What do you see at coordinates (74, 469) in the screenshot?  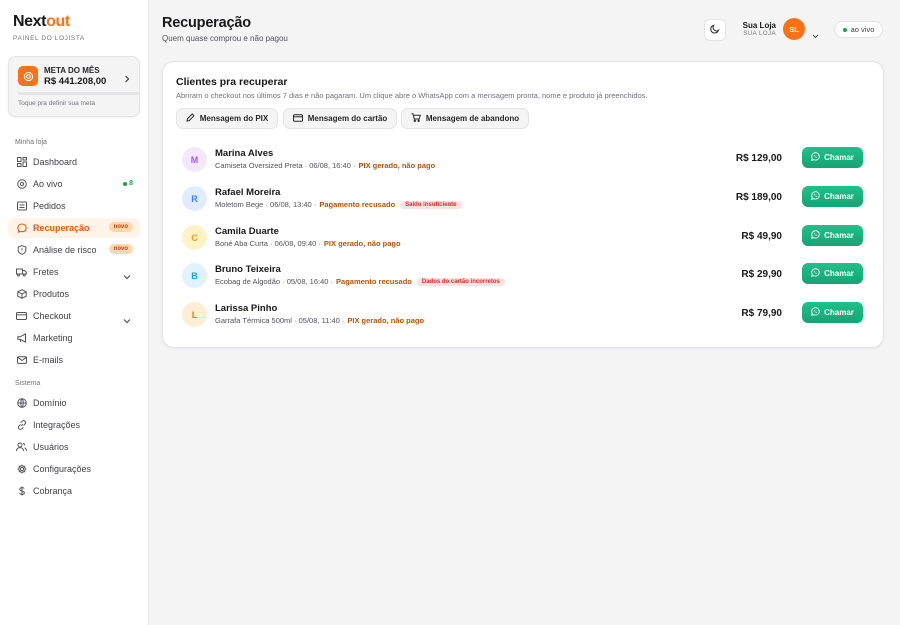 I see `sidebar-item-configuracoes: Configurações` at bounding box center [74, 469].